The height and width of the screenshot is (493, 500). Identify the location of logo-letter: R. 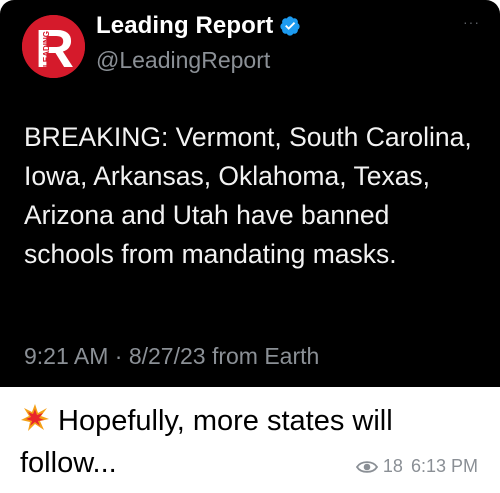
(54, 48).